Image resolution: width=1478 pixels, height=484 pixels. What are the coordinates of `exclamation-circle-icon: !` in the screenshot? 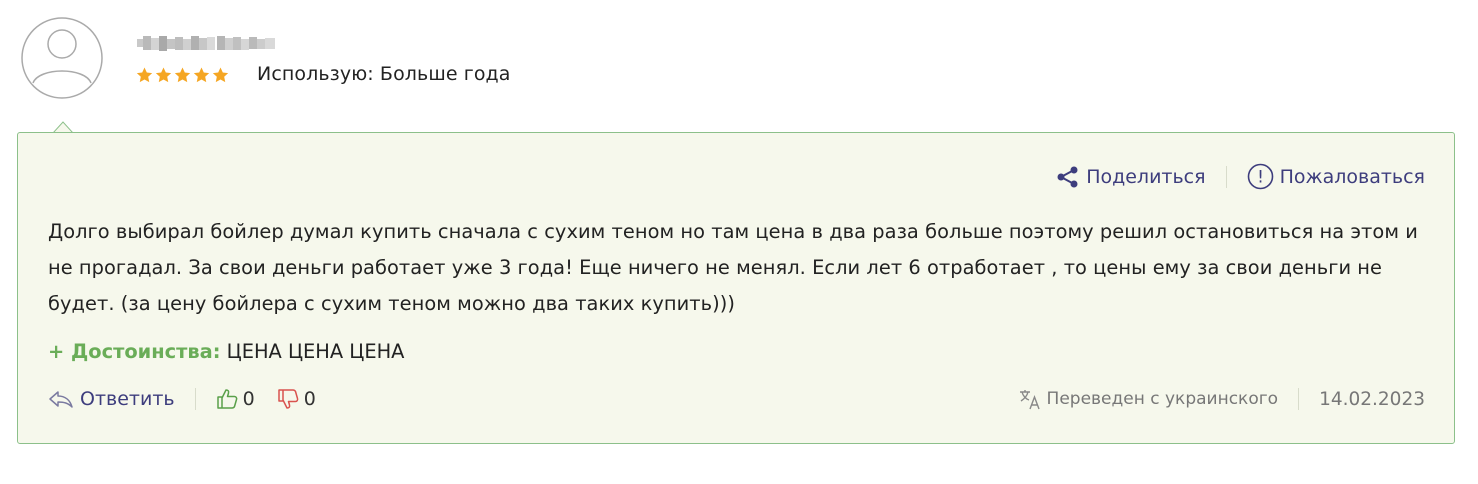 It's located at (1260, 176).